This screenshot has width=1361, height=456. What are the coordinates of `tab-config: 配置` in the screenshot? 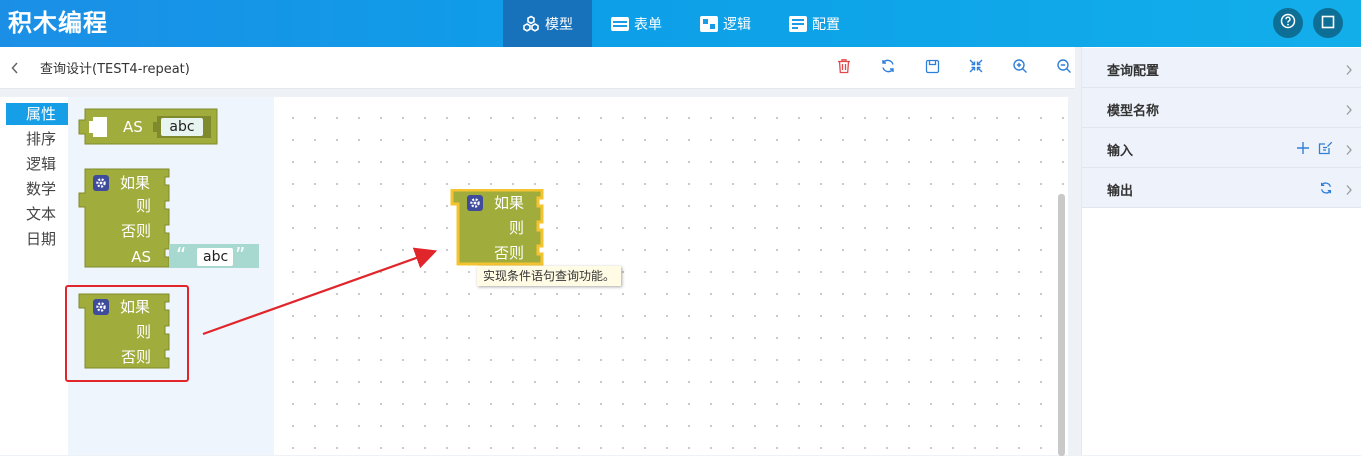 It's located at (814, 23).